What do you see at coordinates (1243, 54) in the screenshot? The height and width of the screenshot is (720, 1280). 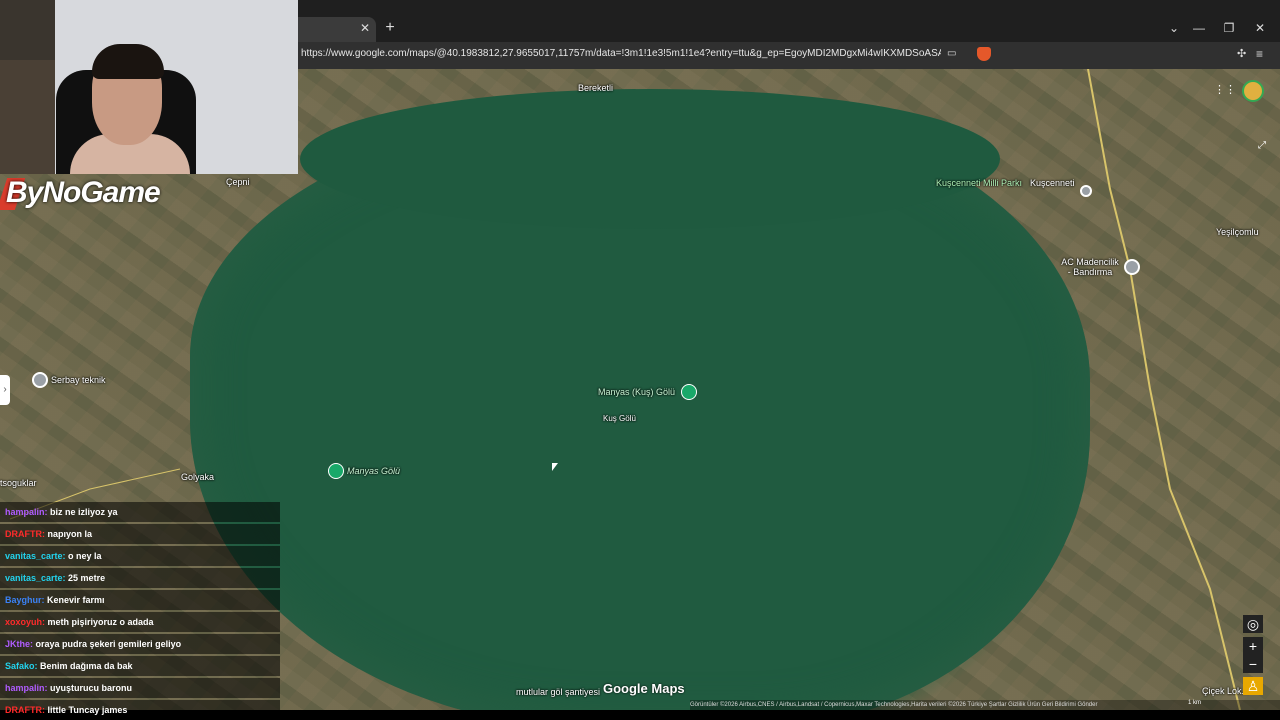 I see `extensions-icon: ✣` at bounding box center [1243, 54].